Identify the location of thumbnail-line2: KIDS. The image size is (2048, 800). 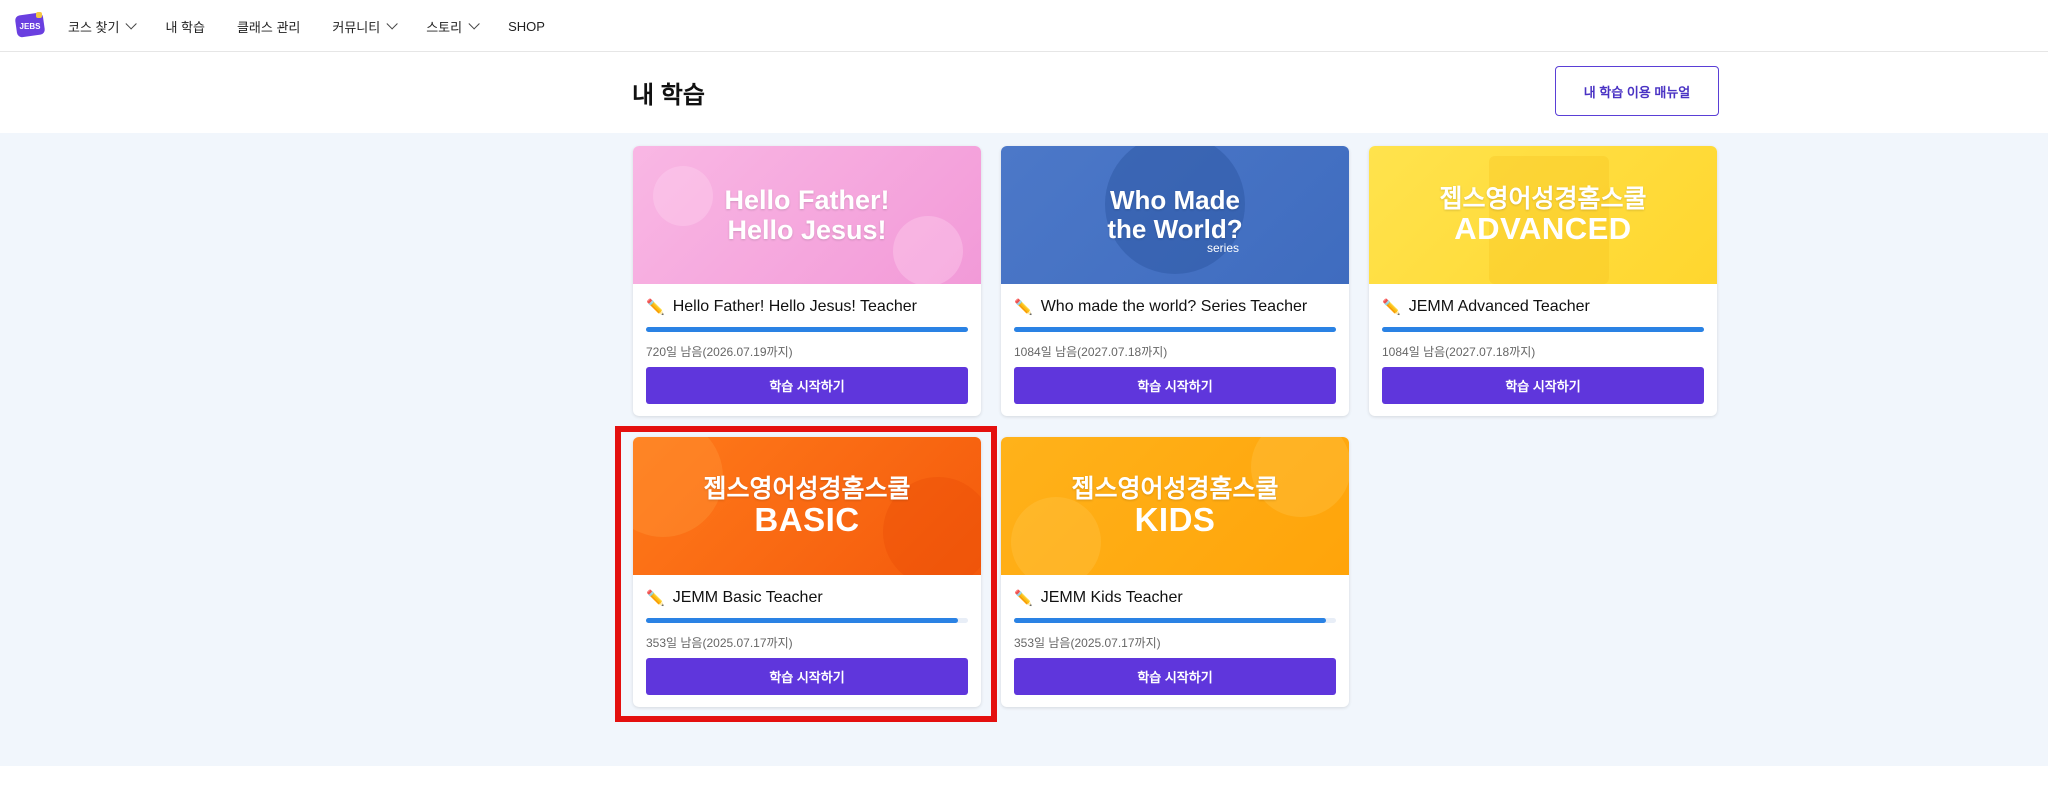
(1175, 519).